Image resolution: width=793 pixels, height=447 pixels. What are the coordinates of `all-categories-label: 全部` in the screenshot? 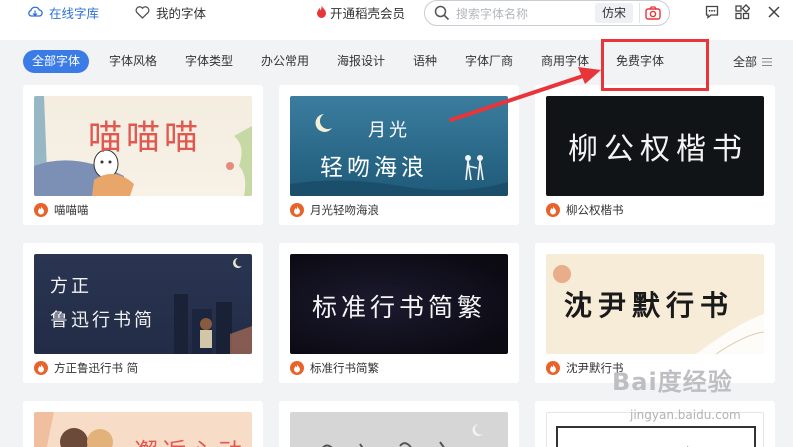 It's located at (745, 62).